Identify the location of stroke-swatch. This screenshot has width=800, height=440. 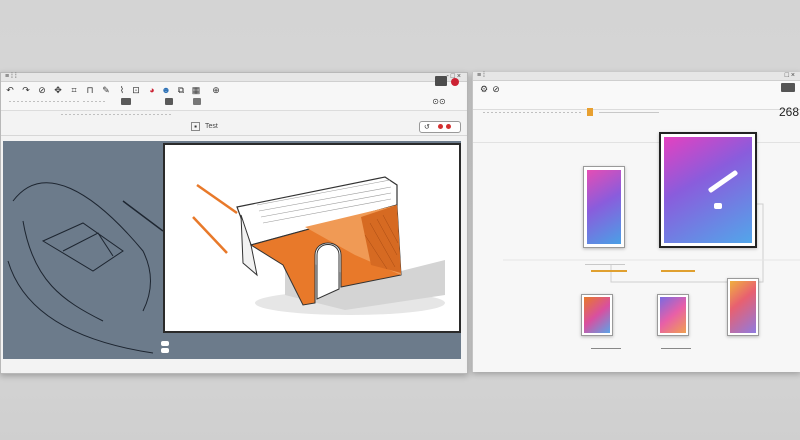
(169, 101).